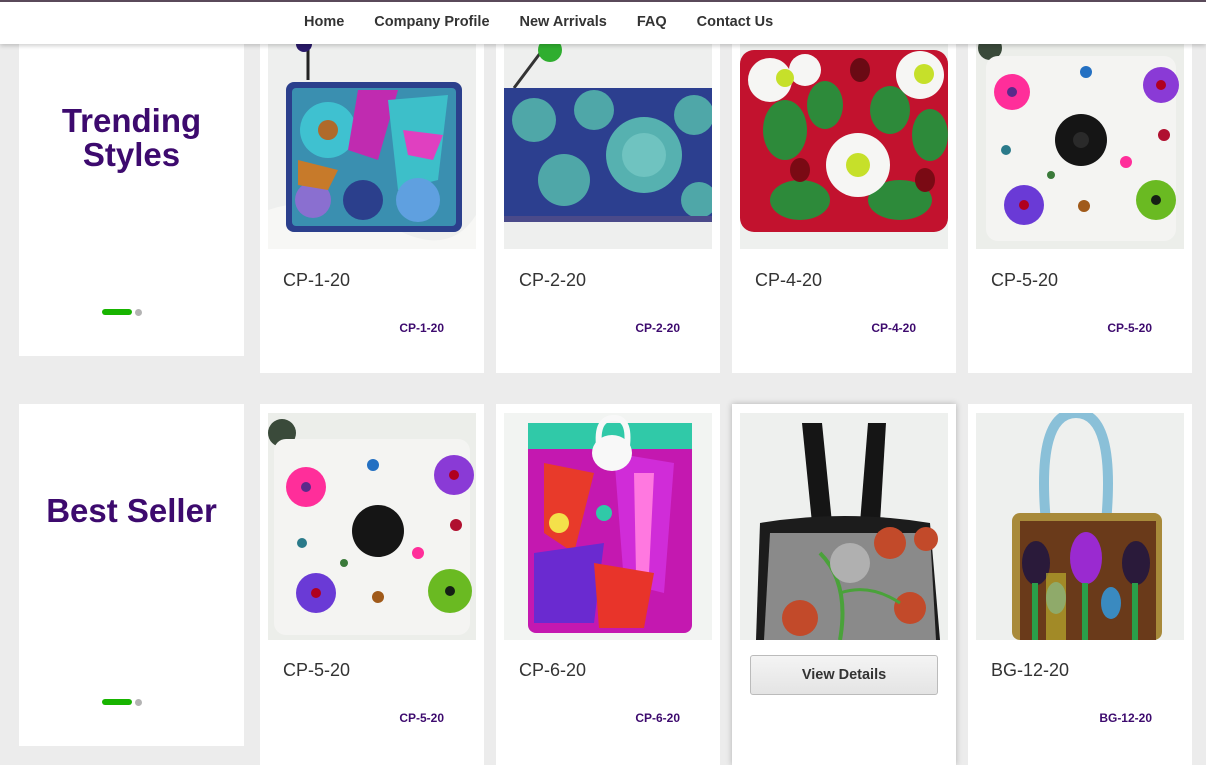  I want to click on product-name: CP-2-20, so click(552, 280).